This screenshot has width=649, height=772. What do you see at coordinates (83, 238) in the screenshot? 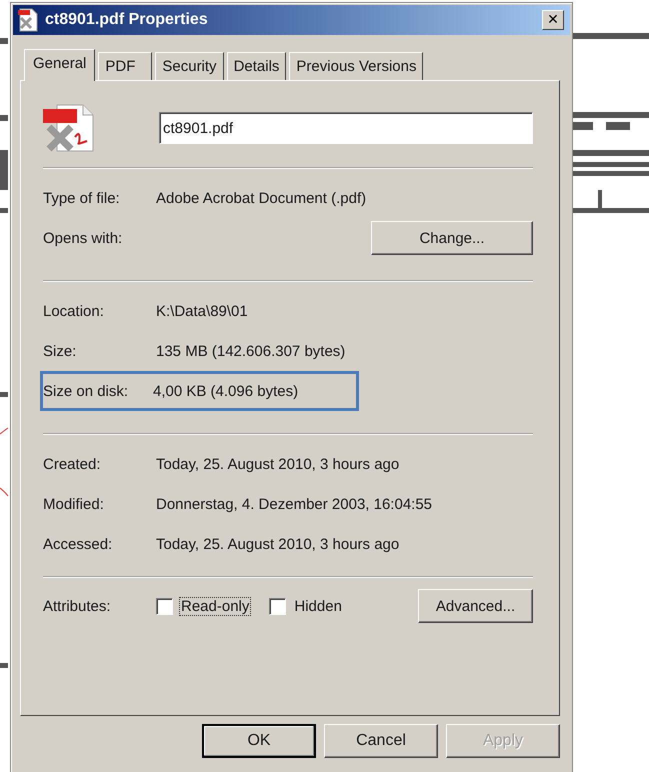
I see `field-label: Opens with:` at bounding box center [83, 238].